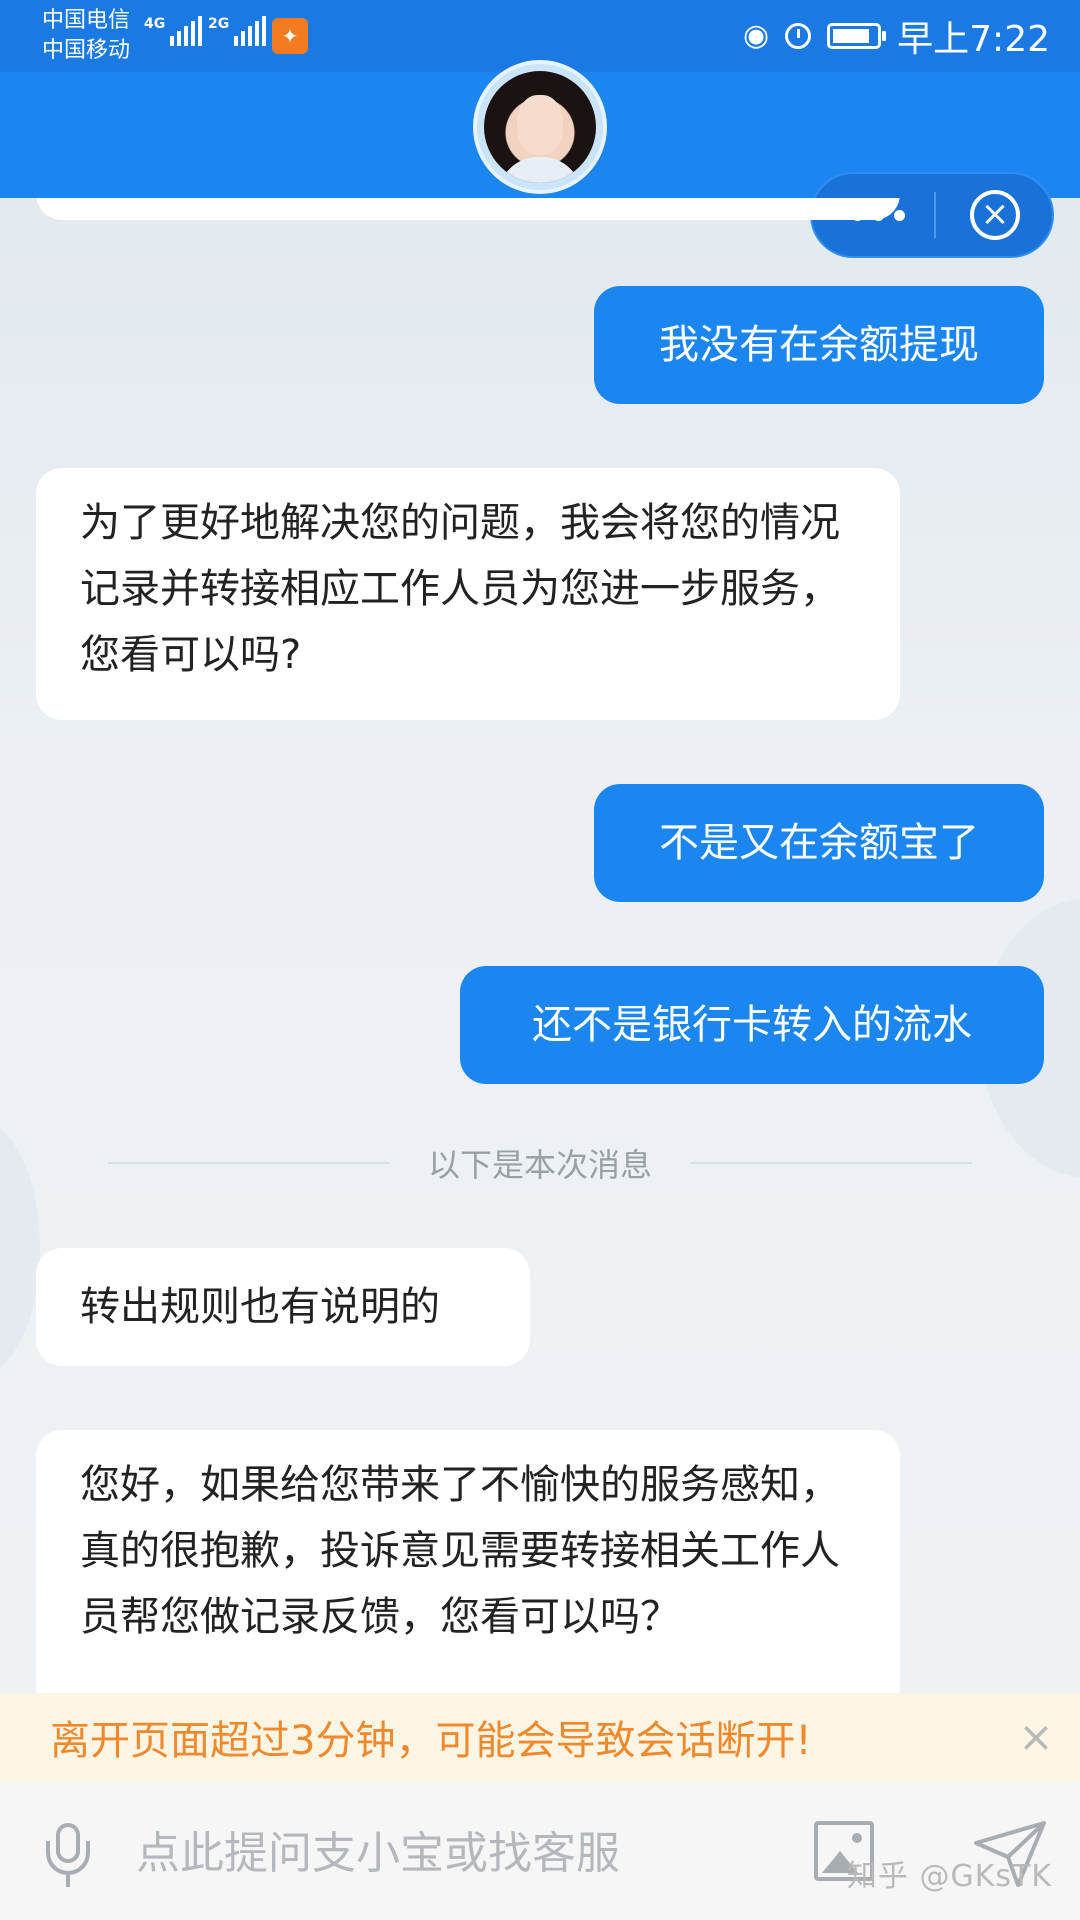 The image size is (1080, 1920). What do you see at coordinates (431, 1741) in the screenshot?
I see `warning-text: 离开页面超过3分钟，可能会导致会话断开!` at bounding box center [431, 1741].